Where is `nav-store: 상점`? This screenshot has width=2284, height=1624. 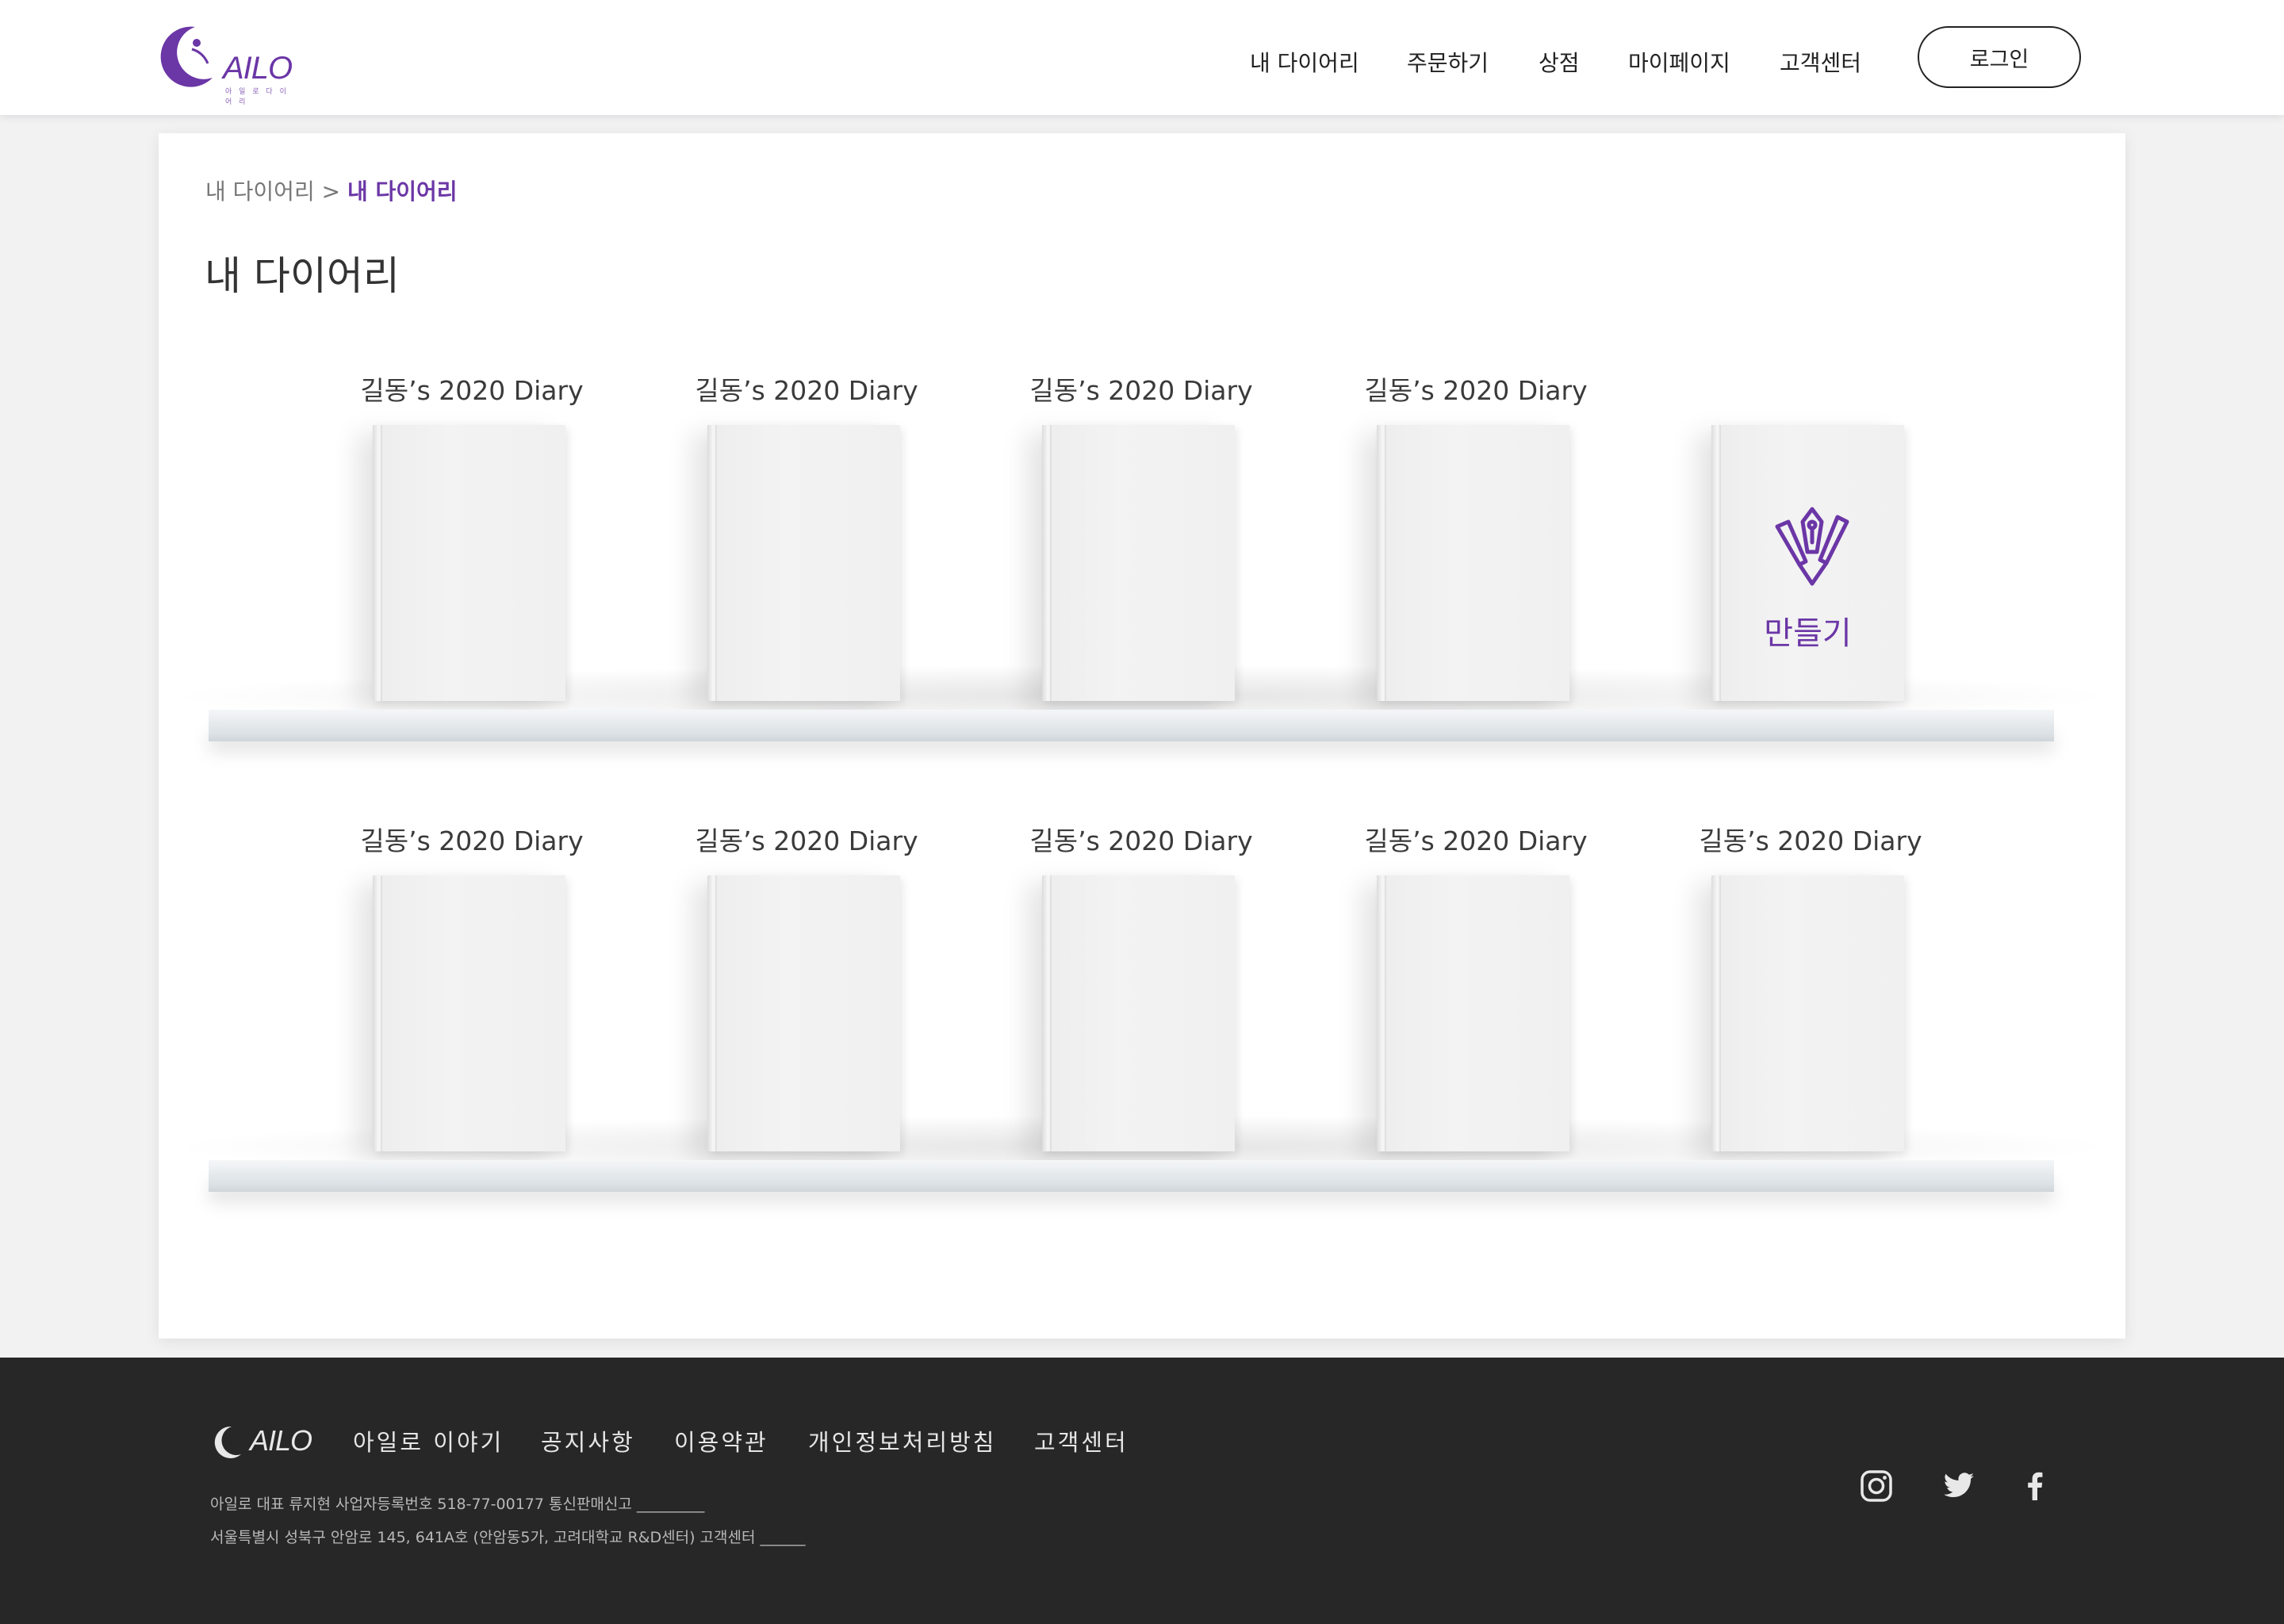
nav-store: 상점 is located at coordinates (1559, 62).